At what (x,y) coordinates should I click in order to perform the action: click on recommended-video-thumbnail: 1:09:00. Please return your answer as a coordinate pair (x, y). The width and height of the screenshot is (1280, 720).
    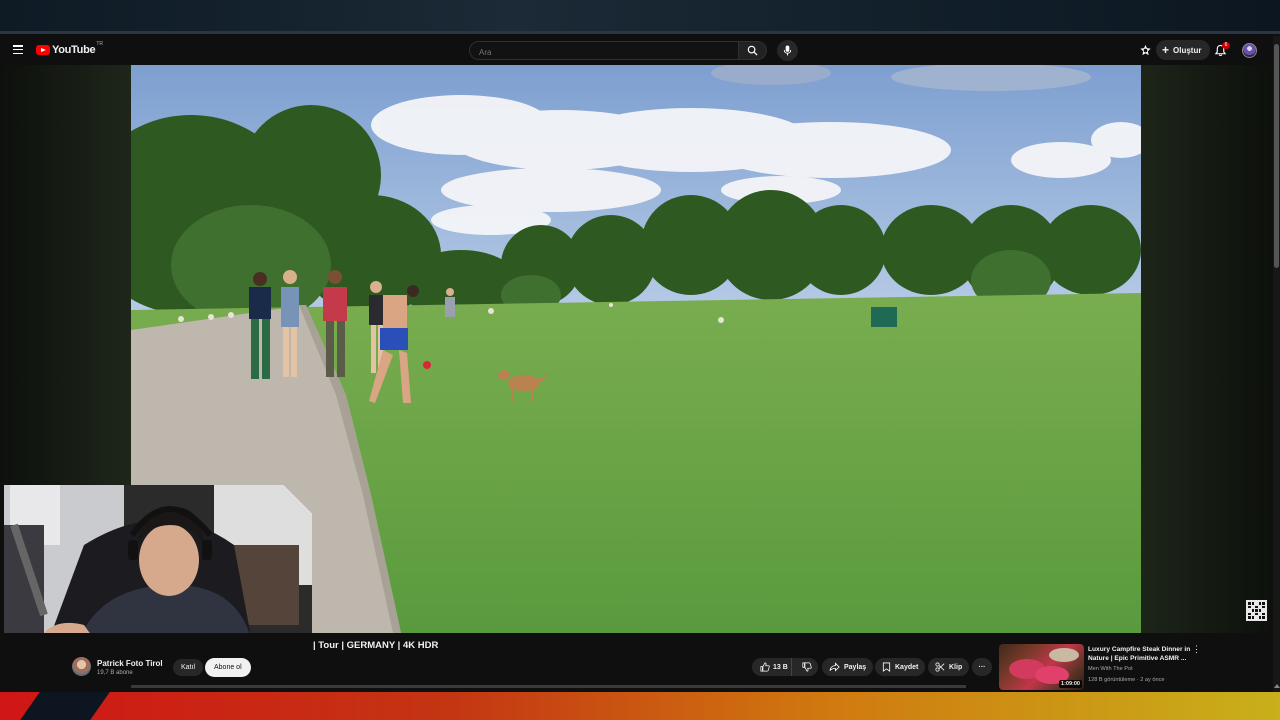
    Looking at the image, I should click on (1041, 667).